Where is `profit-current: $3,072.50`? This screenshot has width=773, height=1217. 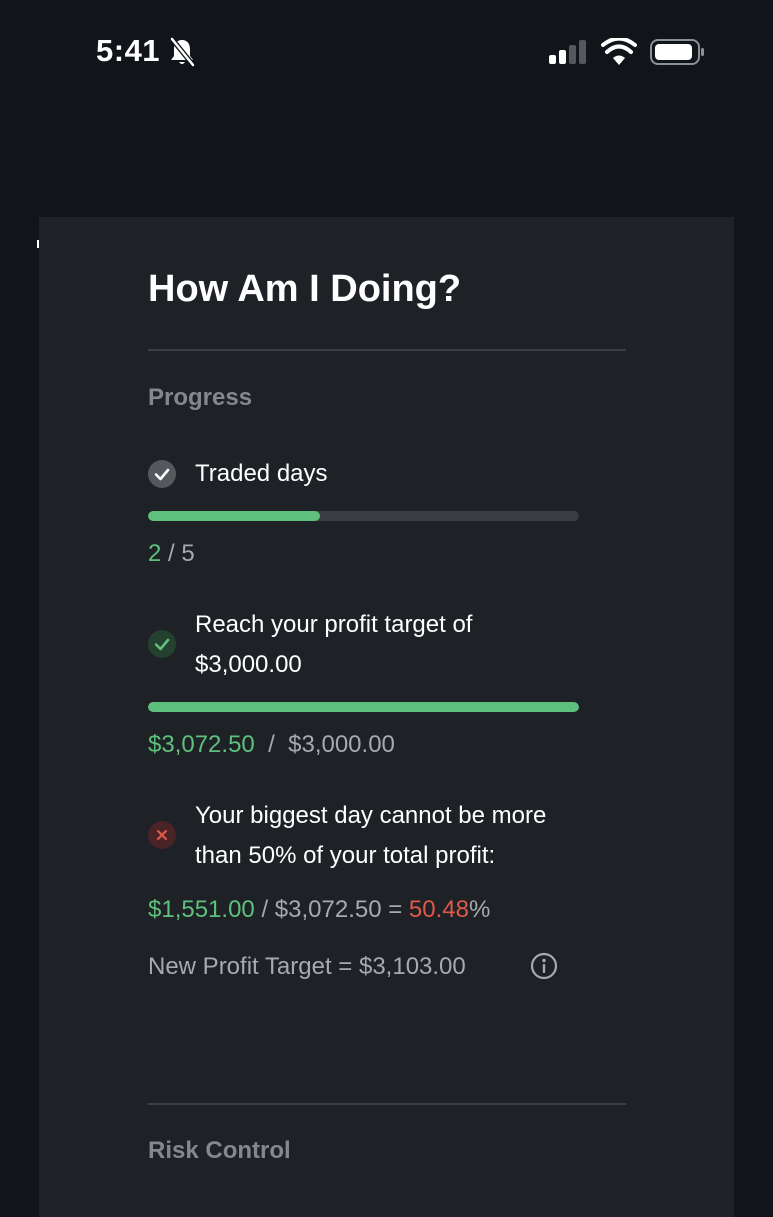
profit-current: $3,072.50 is located at coordinates (201, 744).